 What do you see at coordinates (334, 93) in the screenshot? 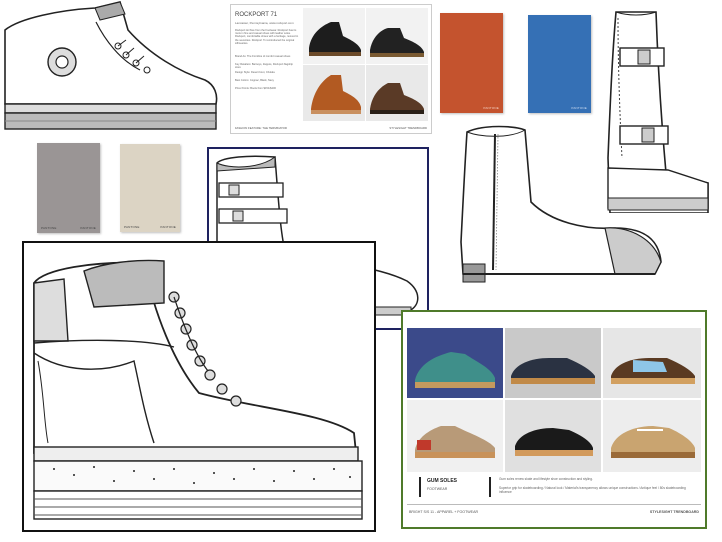
I see `rockport-photo-tan-boot` at bounding box center [334, 93].